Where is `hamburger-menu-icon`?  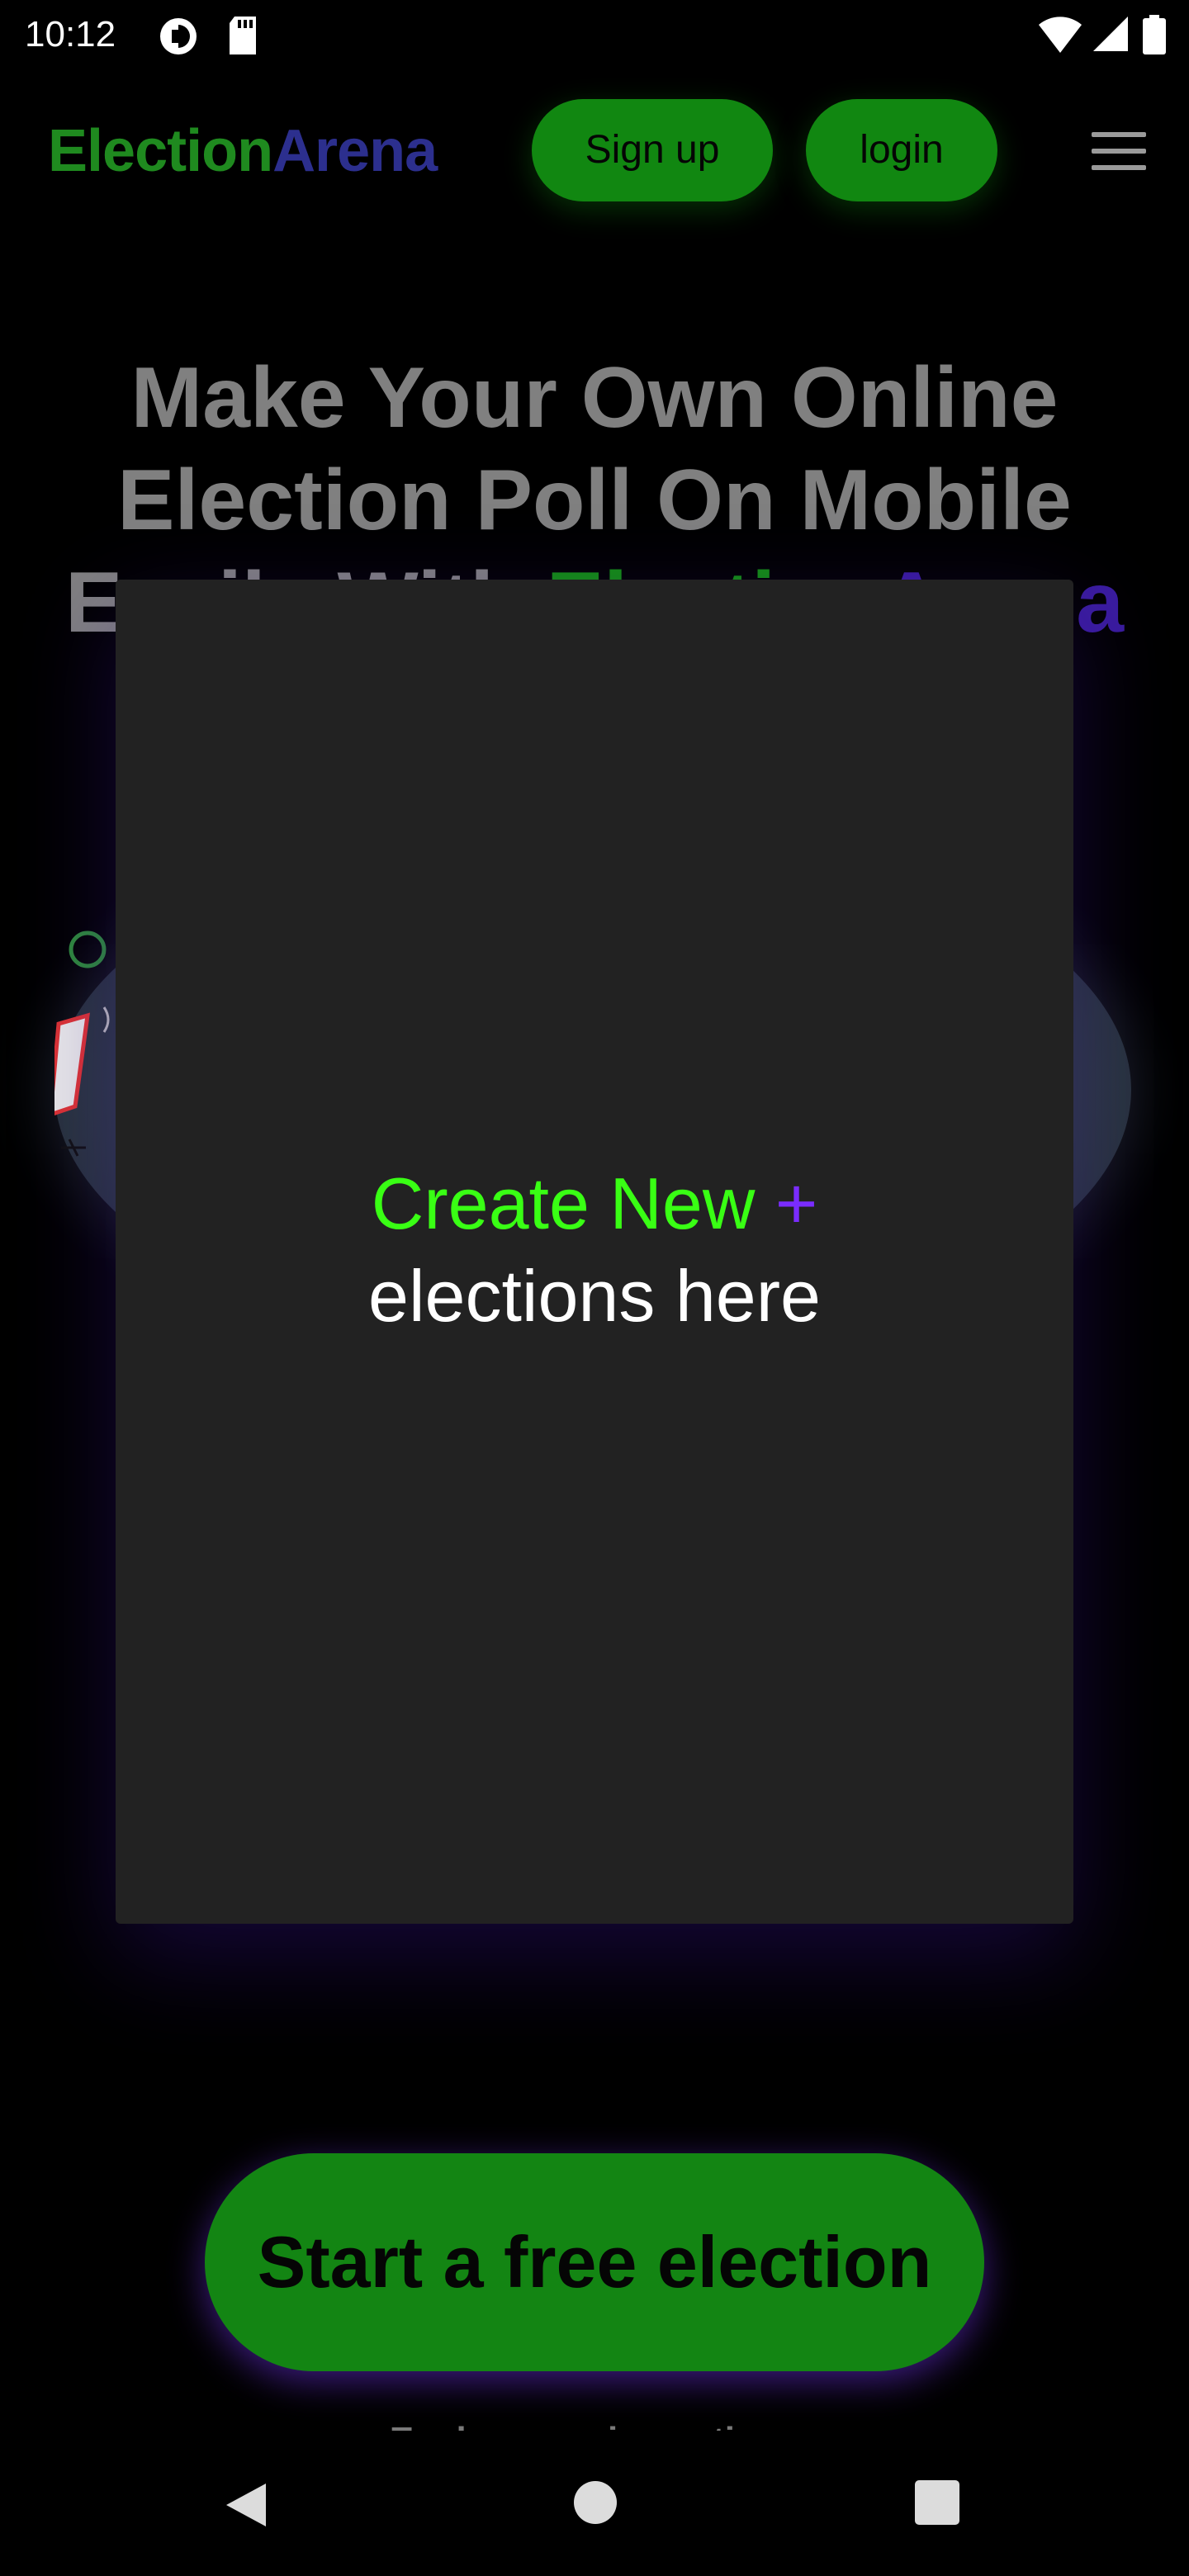 hamburger-menu-icon is located at coordinates (1119, 151).